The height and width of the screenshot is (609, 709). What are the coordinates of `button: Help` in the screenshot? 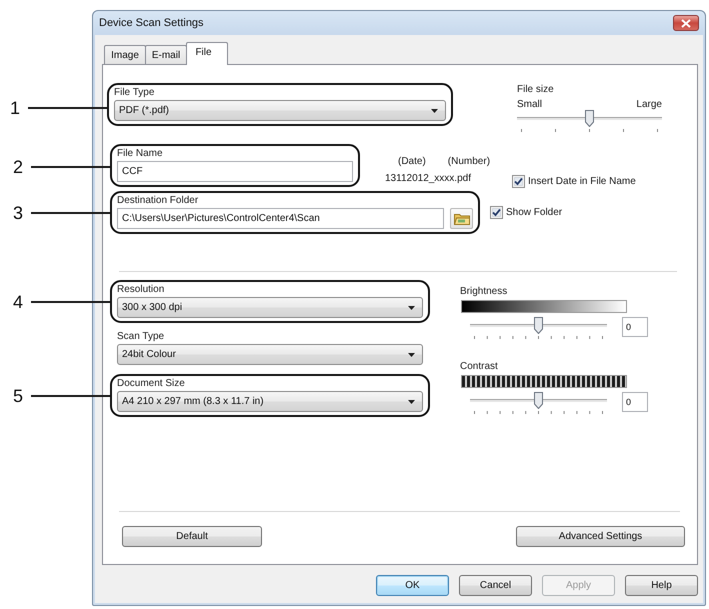 It's located at (661, 585).